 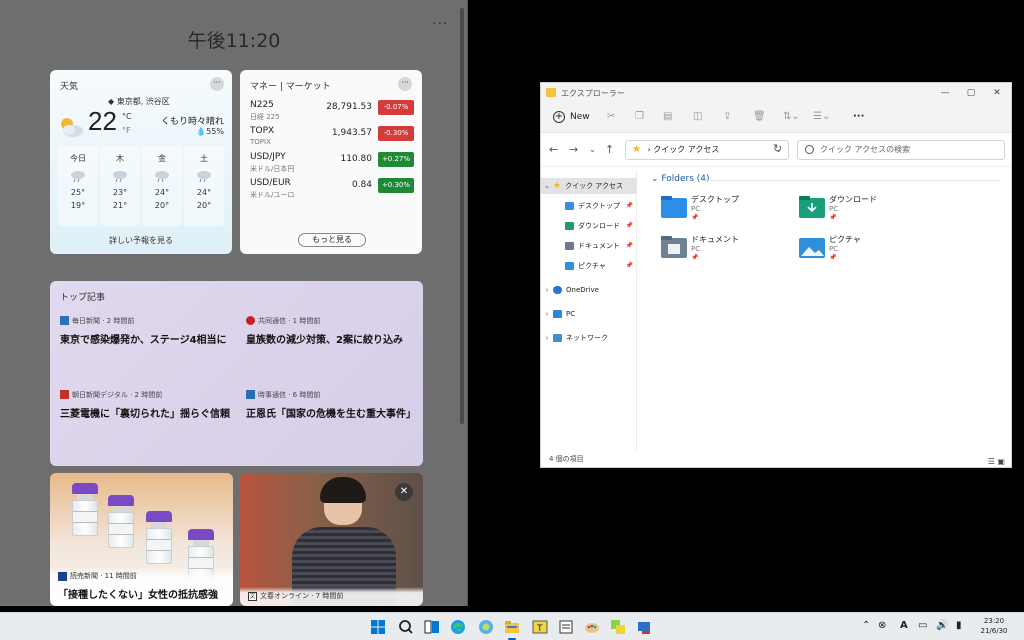 I want to click on tray-close-icon: ⊗, so click(x=882, y=625).